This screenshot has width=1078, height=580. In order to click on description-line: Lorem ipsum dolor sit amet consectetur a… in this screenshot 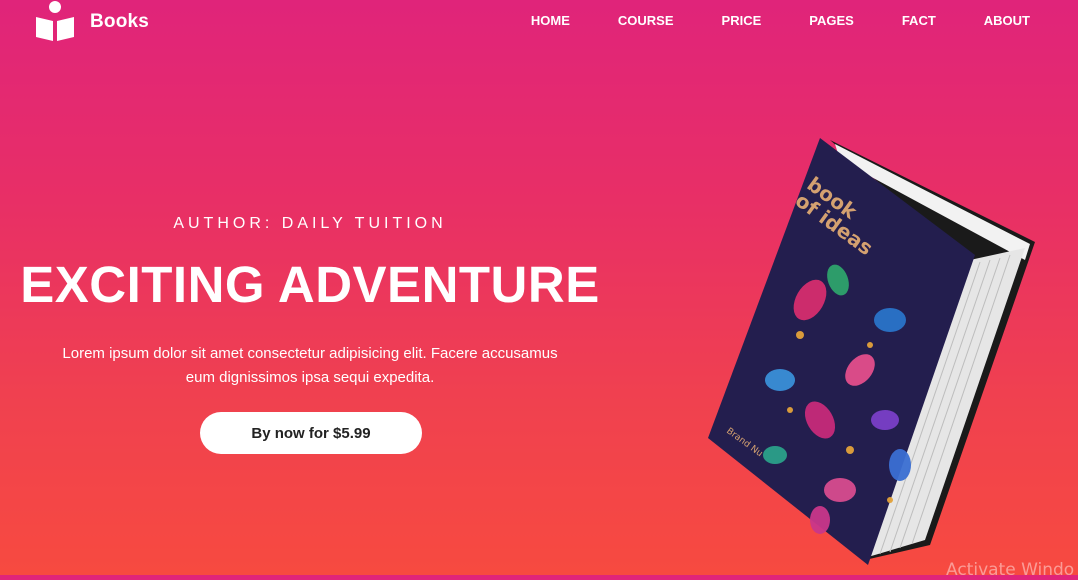, I will do `click(310, 353)`.